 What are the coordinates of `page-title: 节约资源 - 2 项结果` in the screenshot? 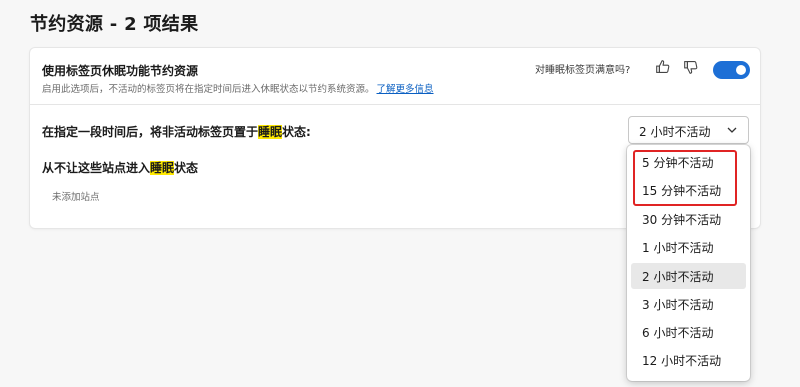 It's located at (114, 24).